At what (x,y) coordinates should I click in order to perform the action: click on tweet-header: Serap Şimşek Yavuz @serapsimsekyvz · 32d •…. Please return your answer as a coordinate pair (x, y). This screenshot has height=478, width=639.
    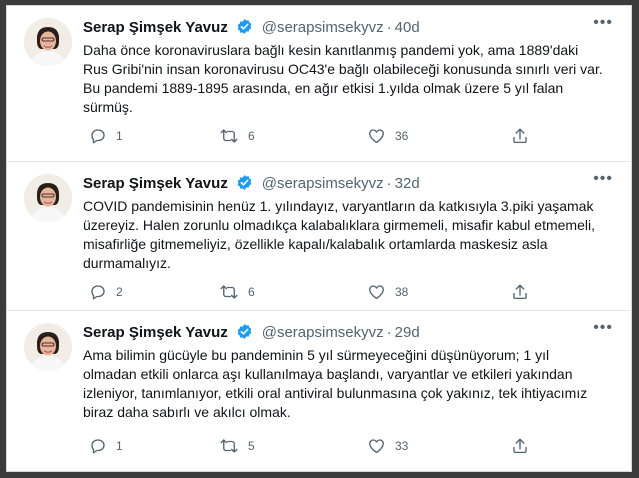
    Looking at the image, I should click on (352, 183).